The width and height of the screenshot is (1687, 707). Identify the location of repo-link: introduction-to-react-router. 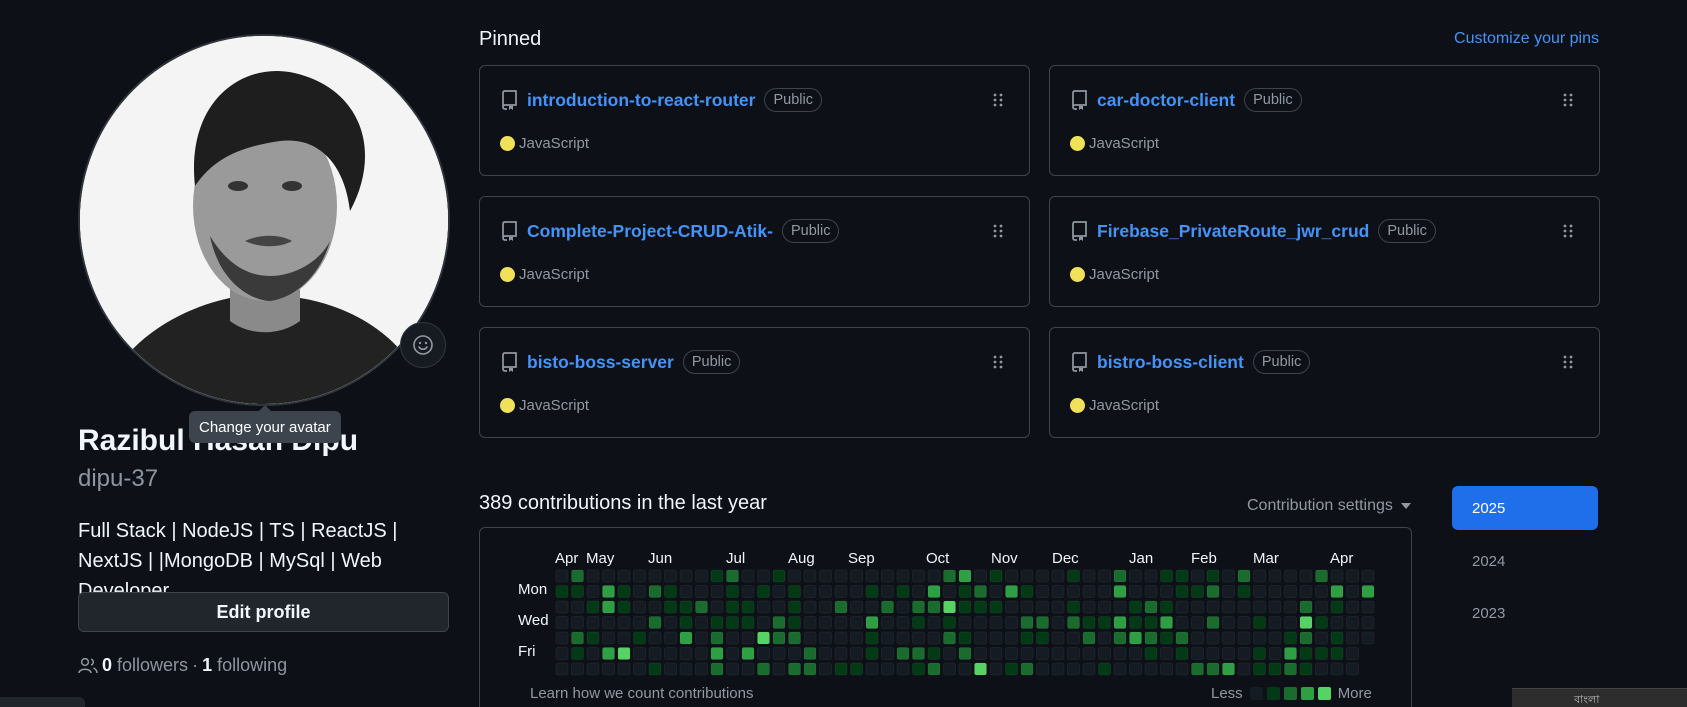
(641, 100).